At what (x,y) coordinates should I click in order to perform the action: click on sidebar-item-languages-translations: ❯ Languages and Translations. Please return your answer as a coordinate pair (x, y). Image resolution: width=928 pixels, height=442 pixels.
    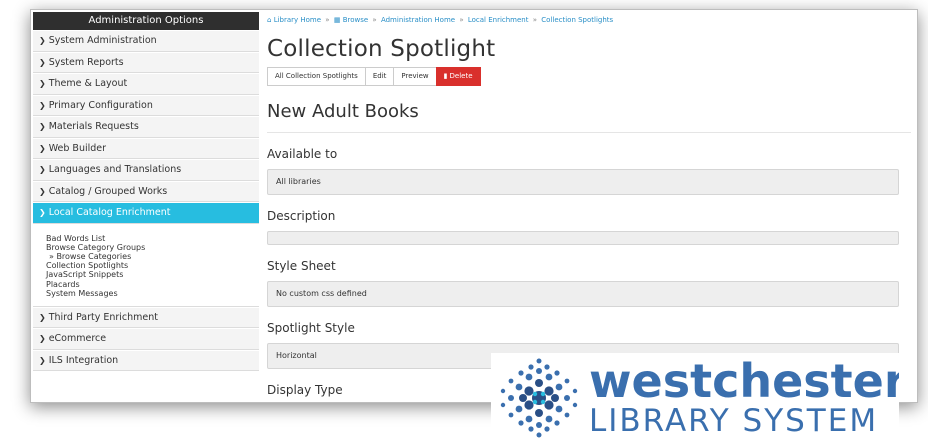
    Looking at the image, I should click on (146, 170).